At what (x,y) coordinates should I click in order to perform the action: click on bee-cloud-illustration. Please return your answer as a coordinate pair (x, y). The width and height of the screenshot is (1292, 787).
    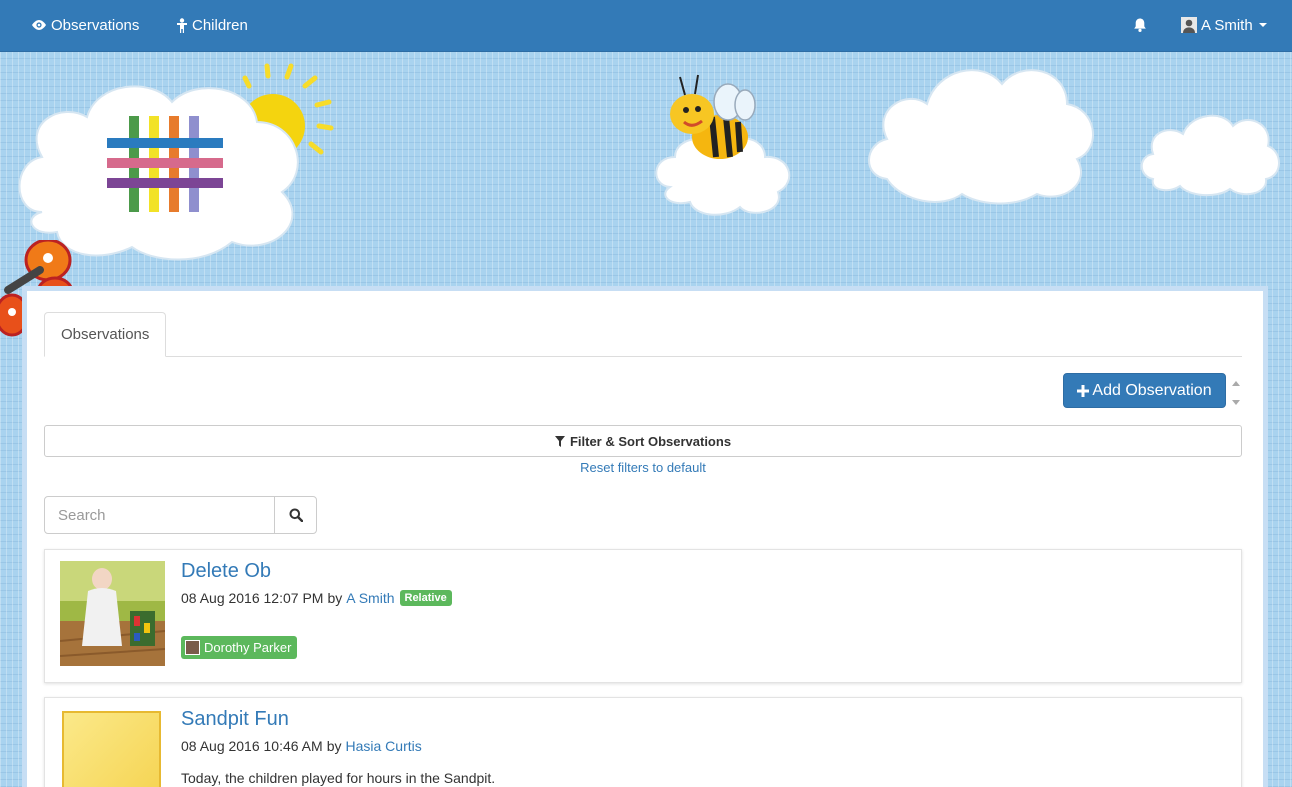
    Looking at the image, I should click on (723, 145).